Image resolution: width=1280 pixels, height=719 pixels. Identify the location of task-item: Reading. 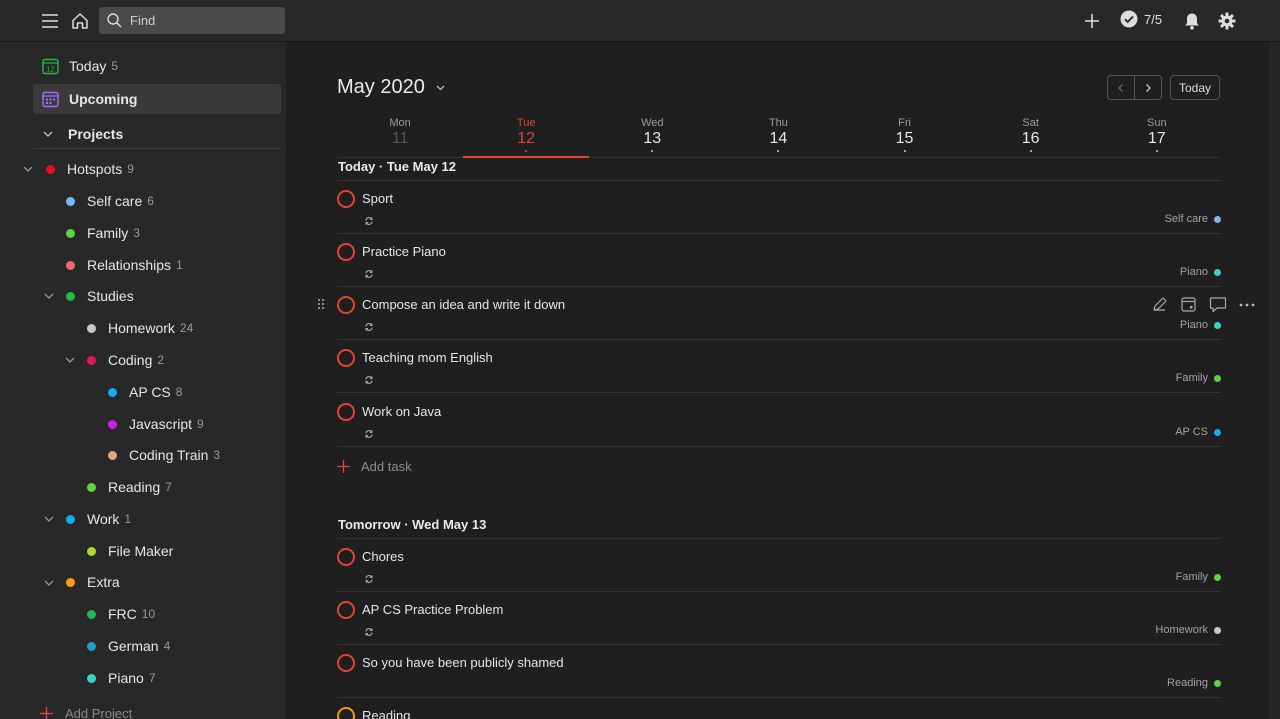
(779, 708).